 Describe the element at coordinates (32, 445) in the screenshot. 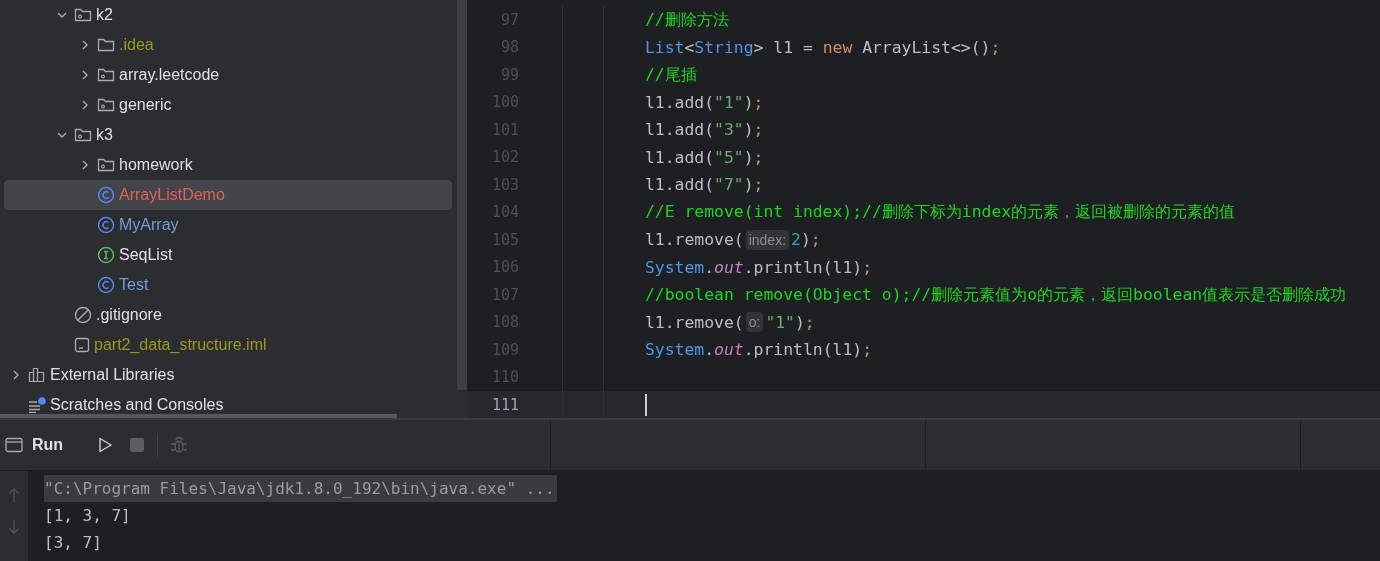

I see `run-tab: Run` at that location.